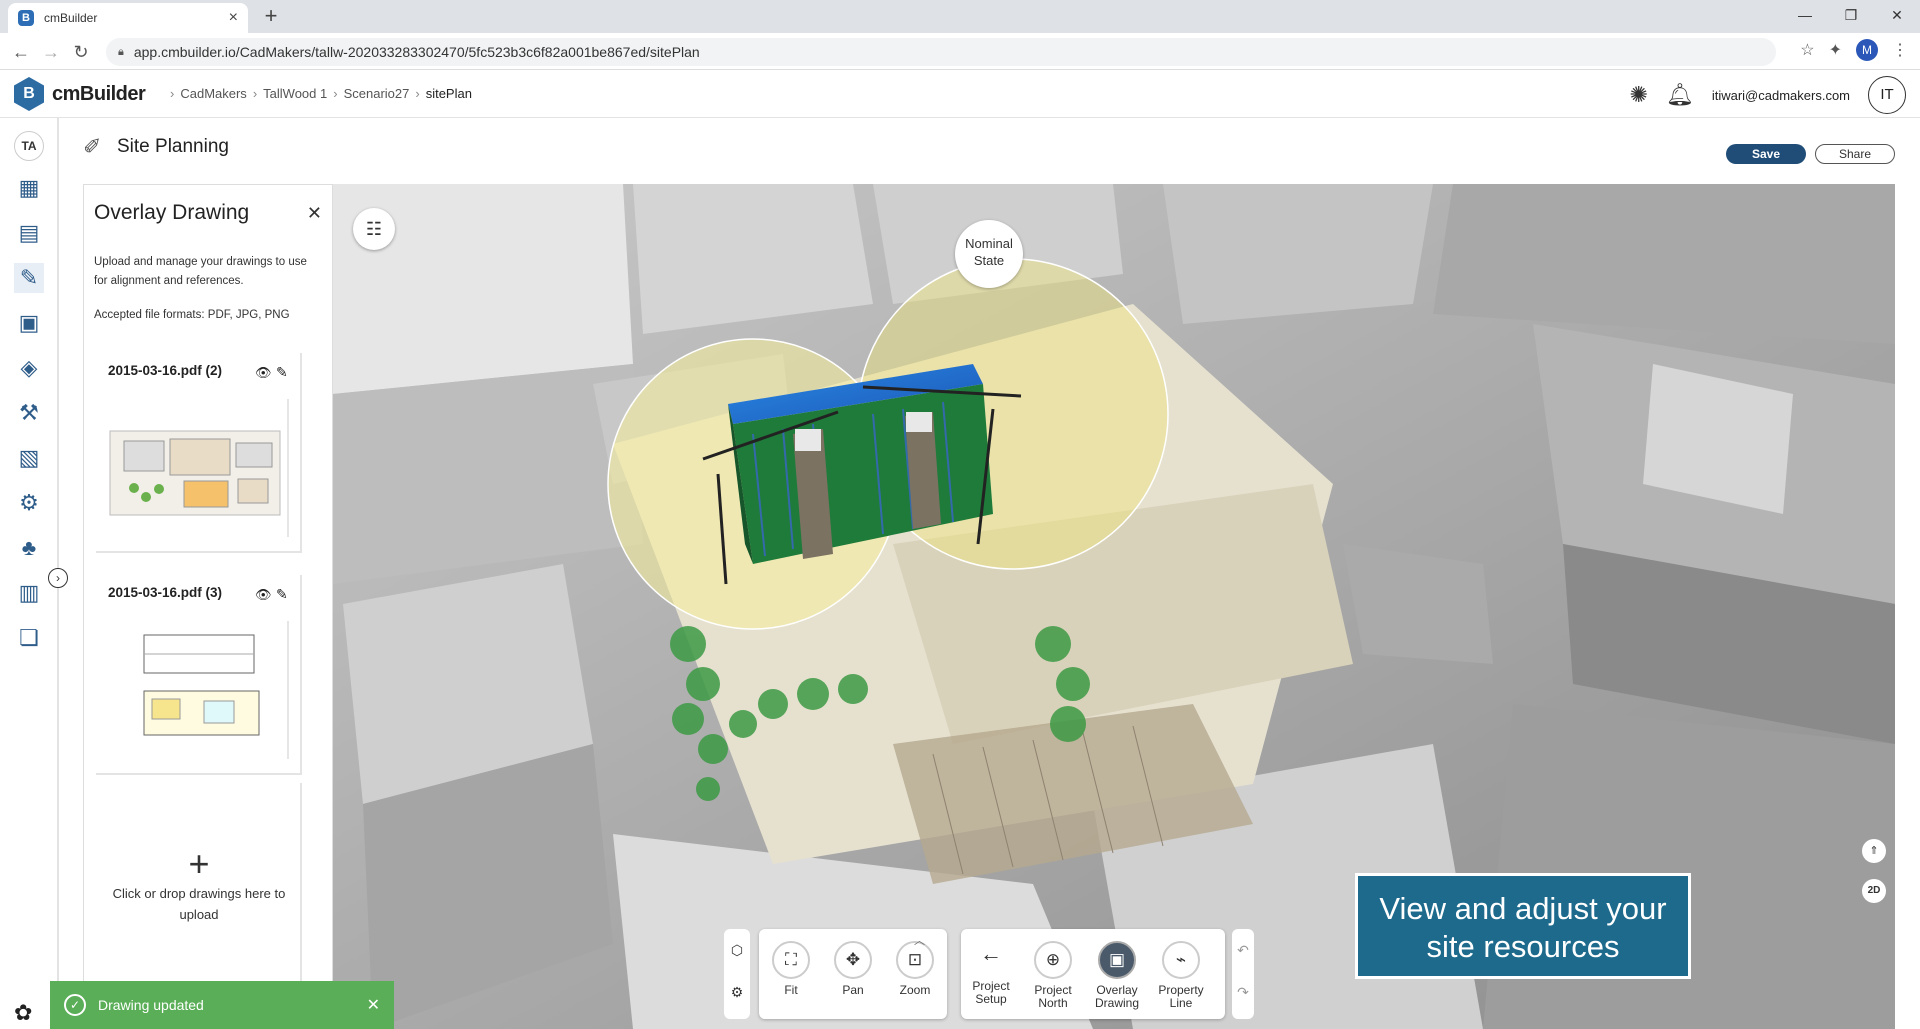 The image size is (1920, 1029). What do you see at coordinates (448, 93) in the screenshot?
I see `breadcrumb-current: sitePlan` at bounding box center [448, 93].